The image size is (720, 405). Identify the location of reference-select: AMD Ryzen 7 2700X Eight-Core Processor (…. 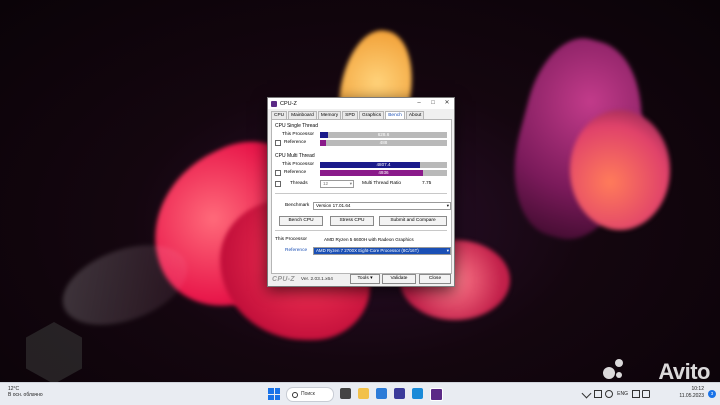
(382, 251).